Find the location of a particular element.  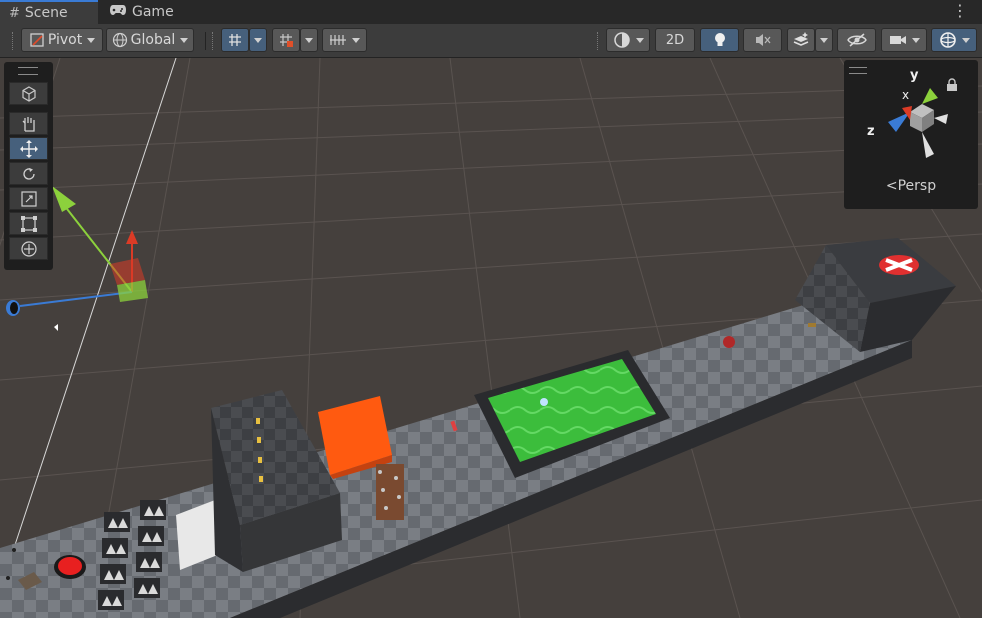

axis-cube-icon is located at coordinates (909, 120).